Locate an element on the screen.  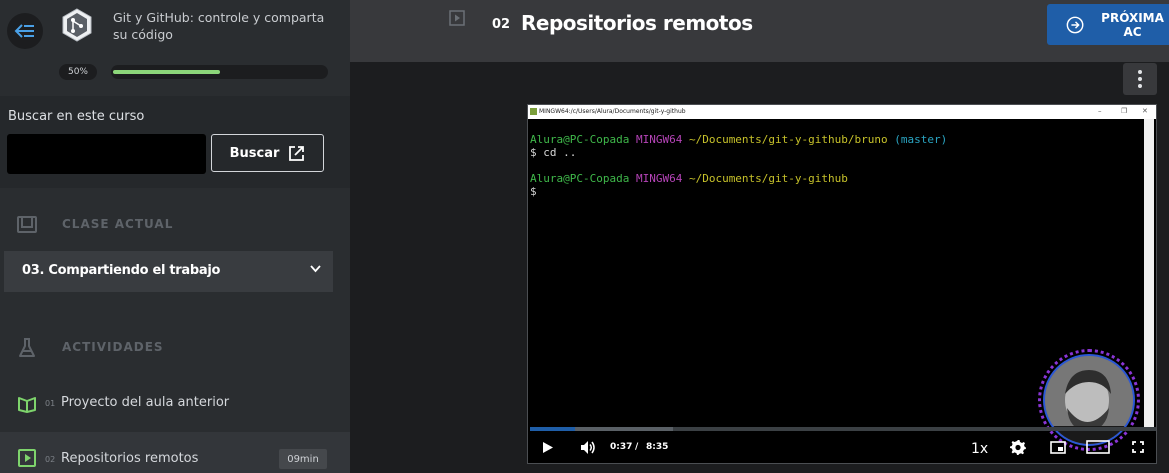
close-icon: ✕ is located at coordinates (1145, 111).